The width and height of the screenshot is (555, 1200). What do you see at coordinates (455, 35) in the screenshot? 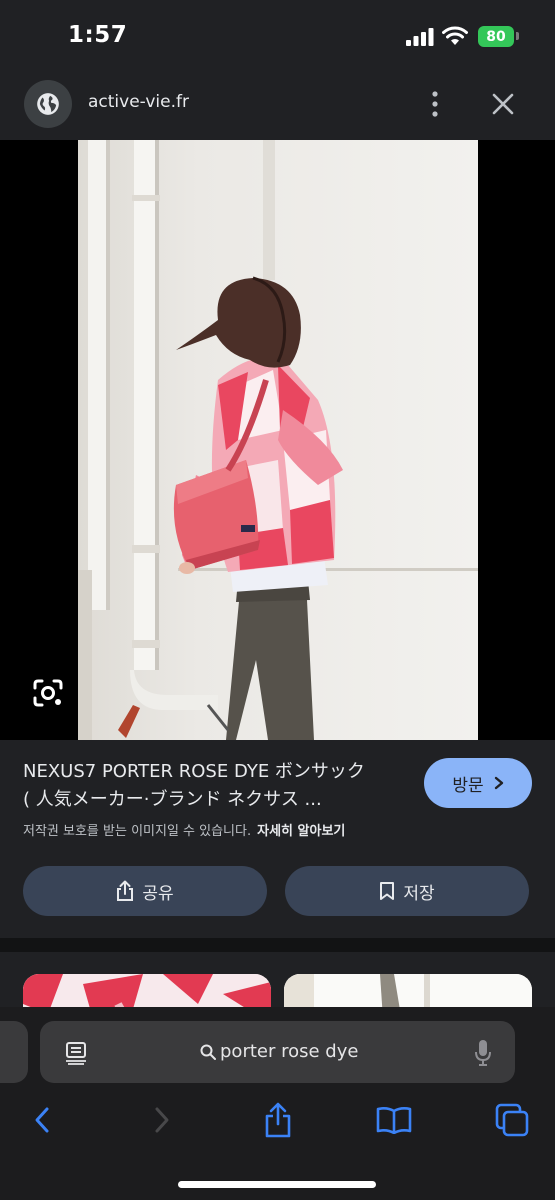
I see `wifi-icon` at bounding box center [455, 35].